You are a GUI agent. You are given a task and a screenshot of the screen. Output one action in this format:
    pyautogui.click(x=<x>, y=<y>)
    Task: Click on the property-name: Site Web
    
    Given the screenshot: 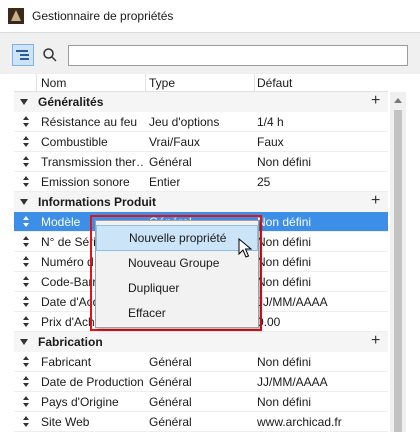 What is the action you would take?
    pyautogui.click(x=65, y=422)
    